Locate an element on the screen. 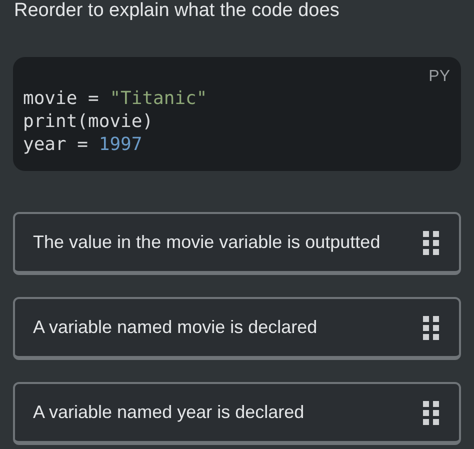 The image size is (474, 449). language-label: PY is located at coordinates (439, 77).